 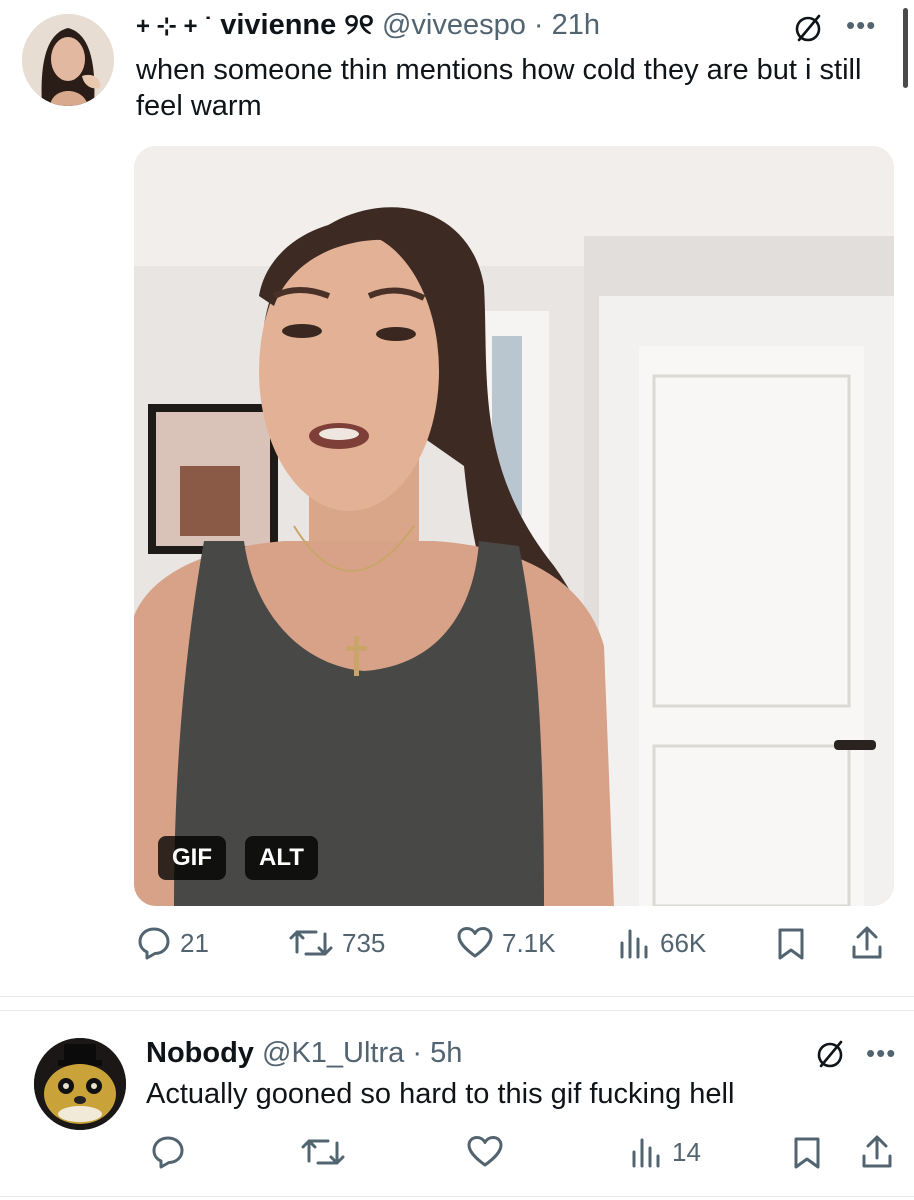 I want to click on display-name-text: vivienne ୨୧, so click(x=297, y=25).